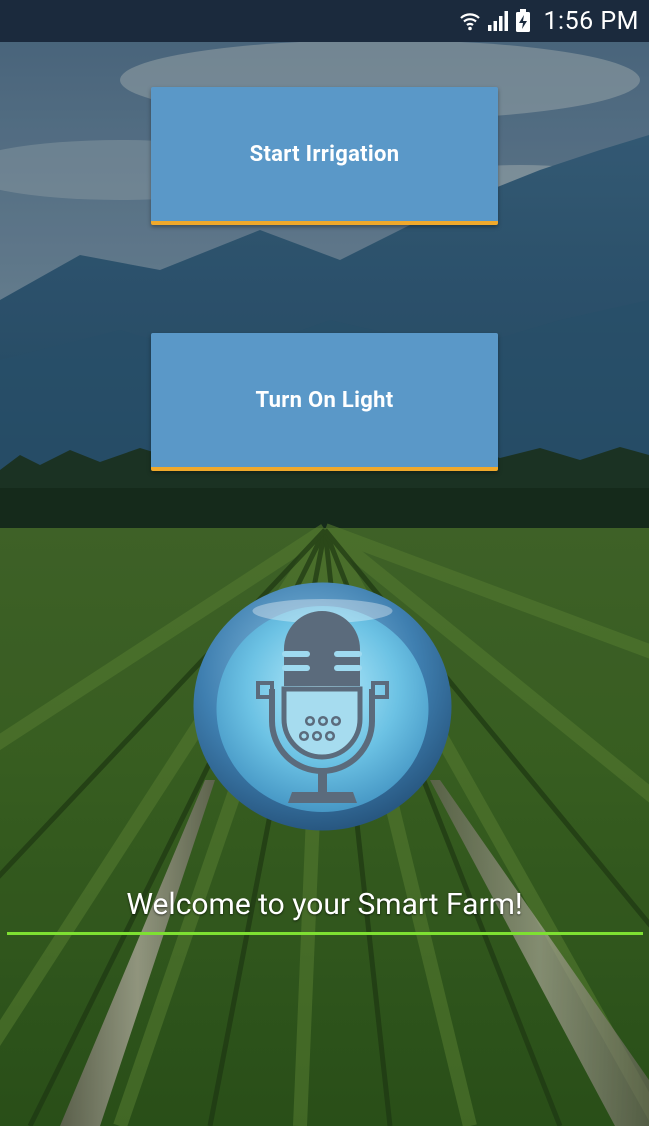  I want to click on start-irrigation-button: Start Irrigation, so click(324, 156).